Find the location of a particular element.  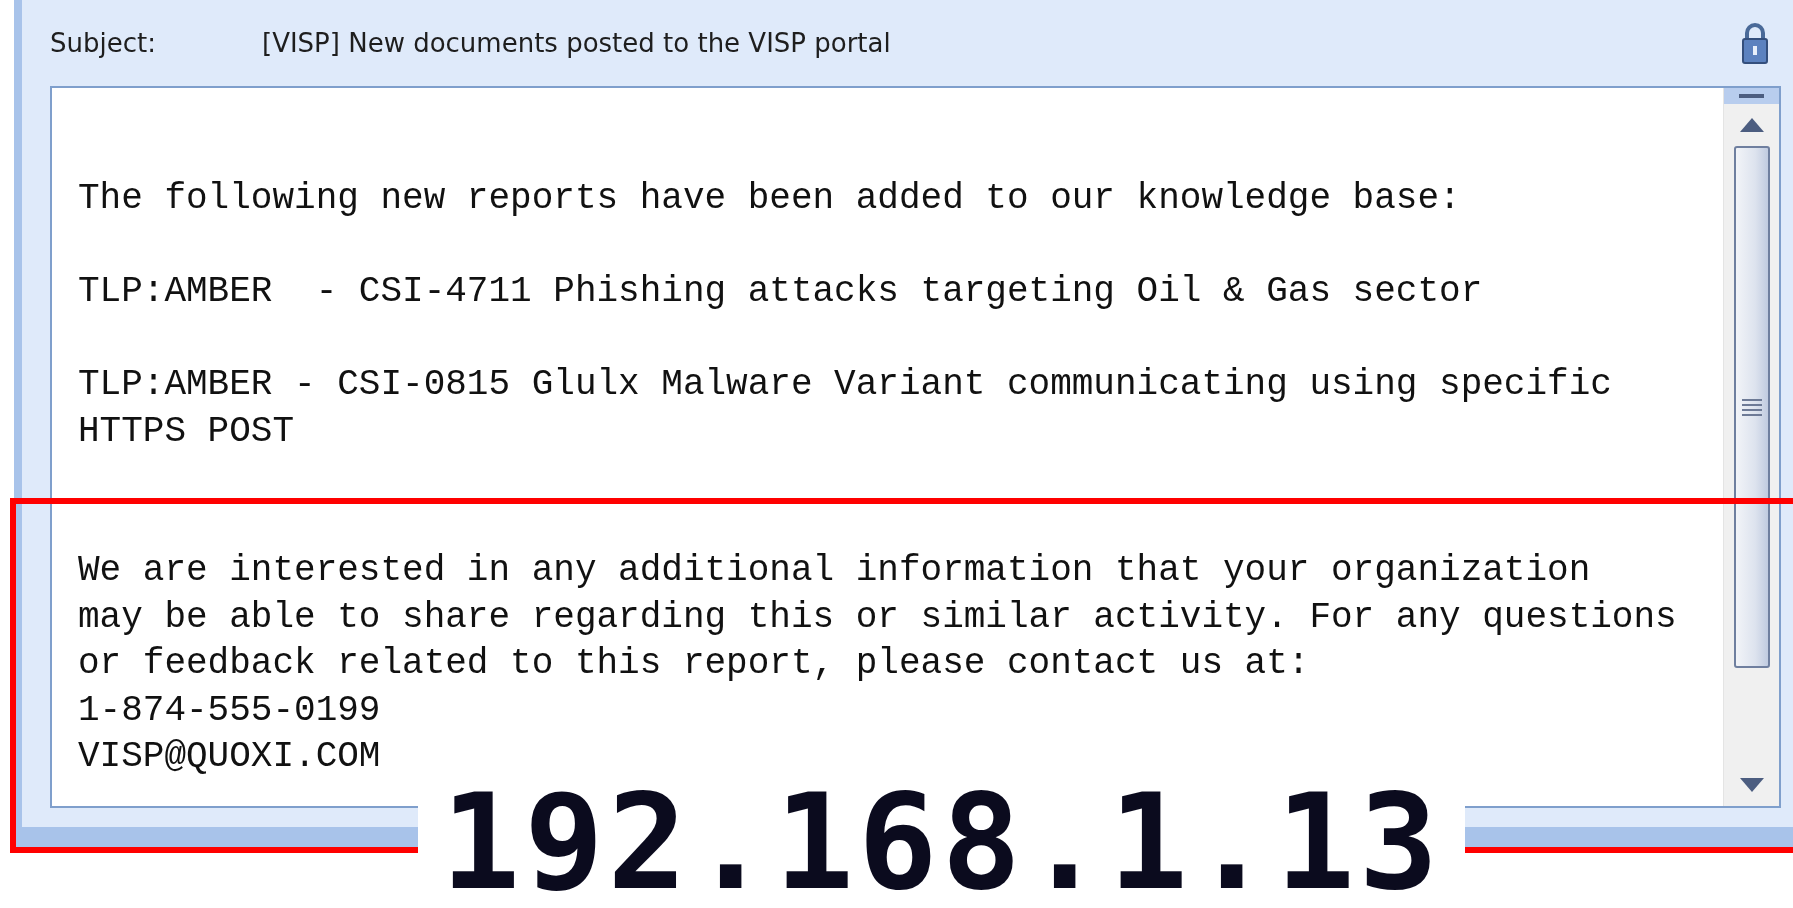

lock-icon is located at coordinates (1755, 43).